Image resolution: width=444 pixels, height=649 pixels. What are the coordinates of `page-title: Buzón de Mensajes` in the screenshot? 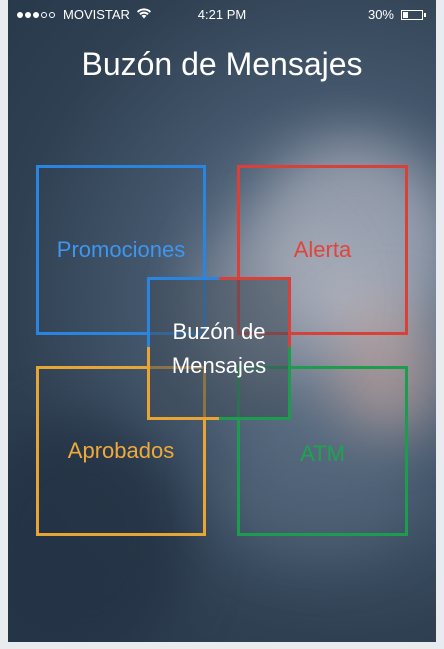 It's located at (222, 64).